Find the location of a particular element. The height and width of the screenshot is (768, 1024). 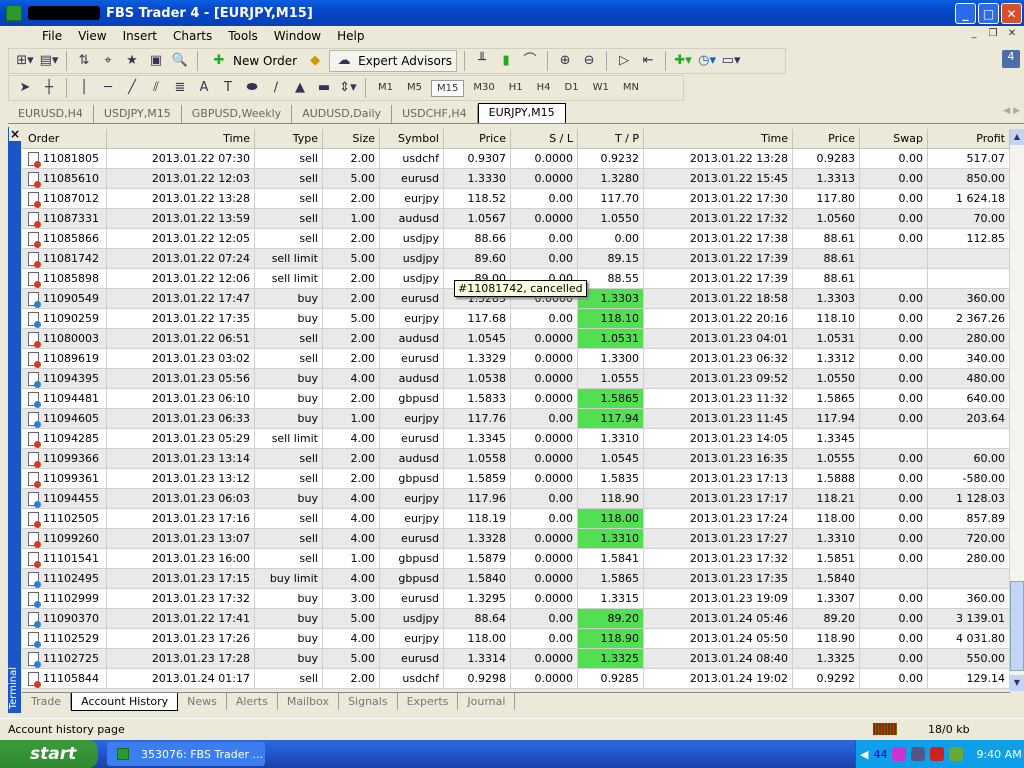

close-button: ✕ is located at coordinates (1011, 13).